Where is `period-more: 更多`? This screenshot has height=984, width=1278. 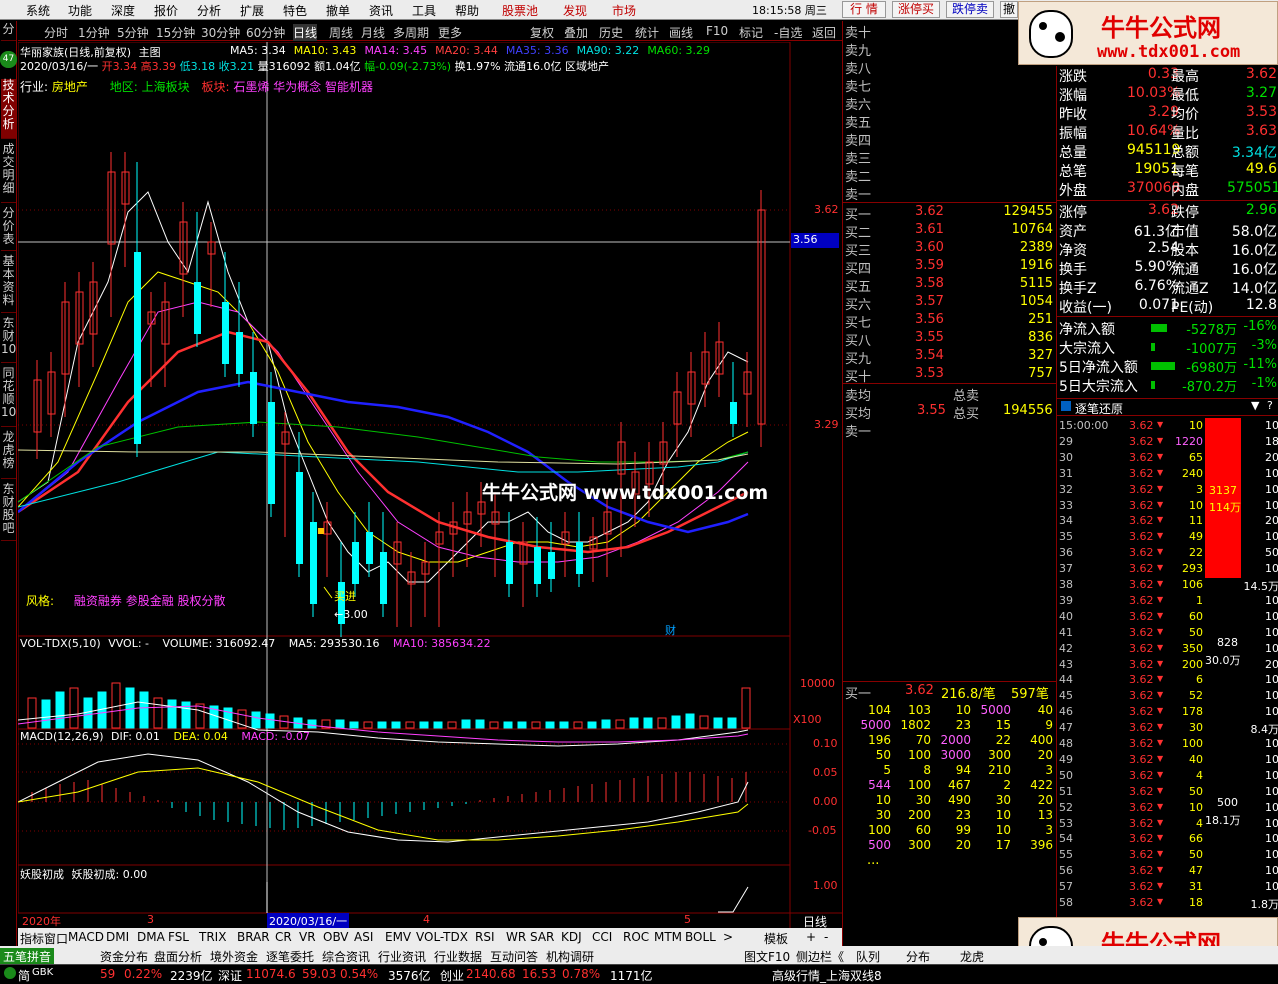
period-more: 更多 is located at coordinates (450, 32).